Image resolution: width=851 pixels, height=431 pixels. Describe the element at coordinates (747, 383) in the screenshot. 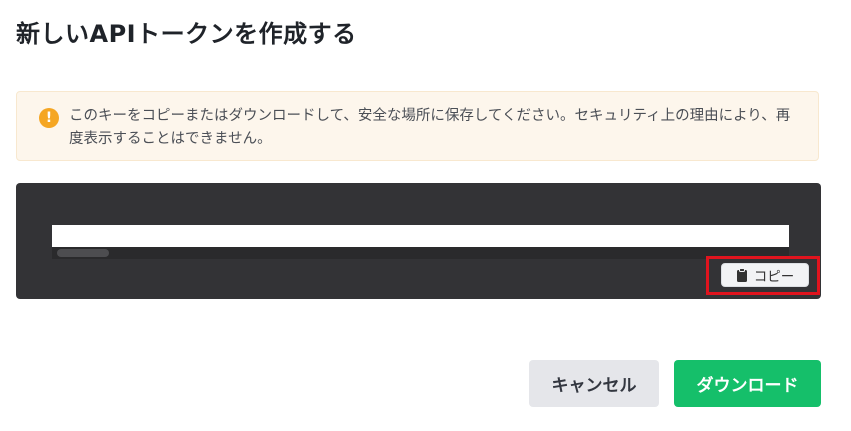

I see `download-button: ダウンロード` at that location.